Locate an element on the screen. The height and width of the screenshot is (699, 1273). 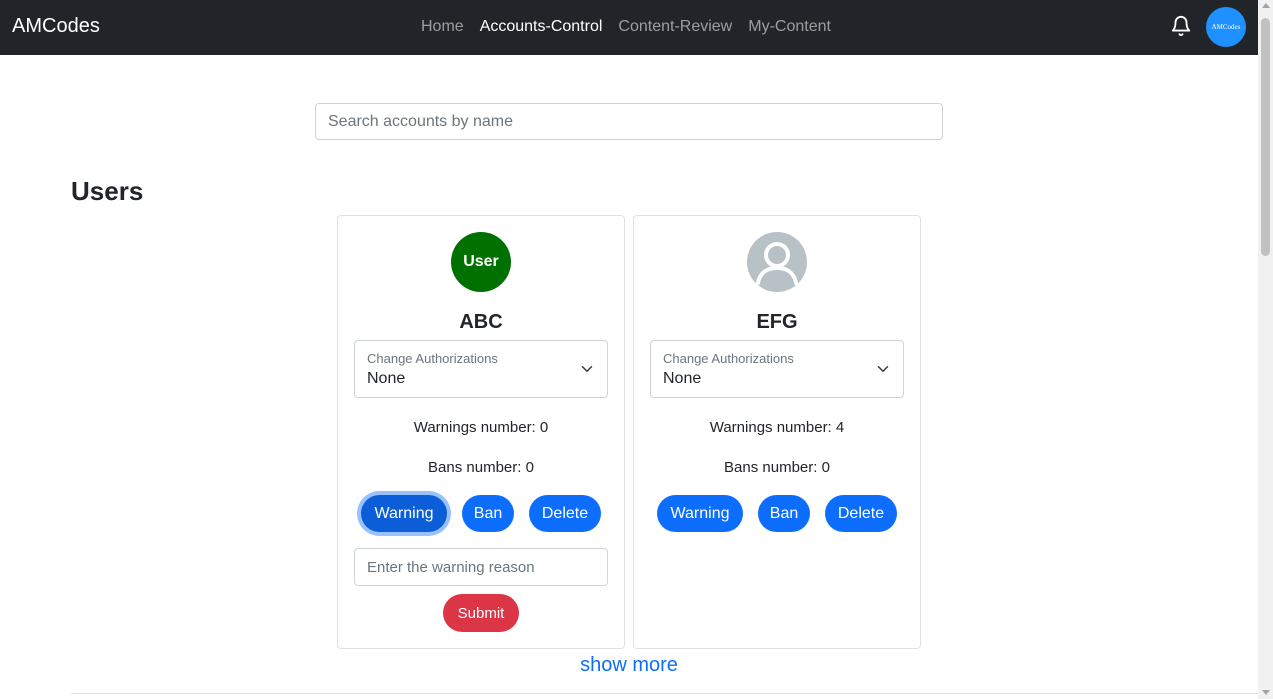
search-input is located at coordinates (629, 121).